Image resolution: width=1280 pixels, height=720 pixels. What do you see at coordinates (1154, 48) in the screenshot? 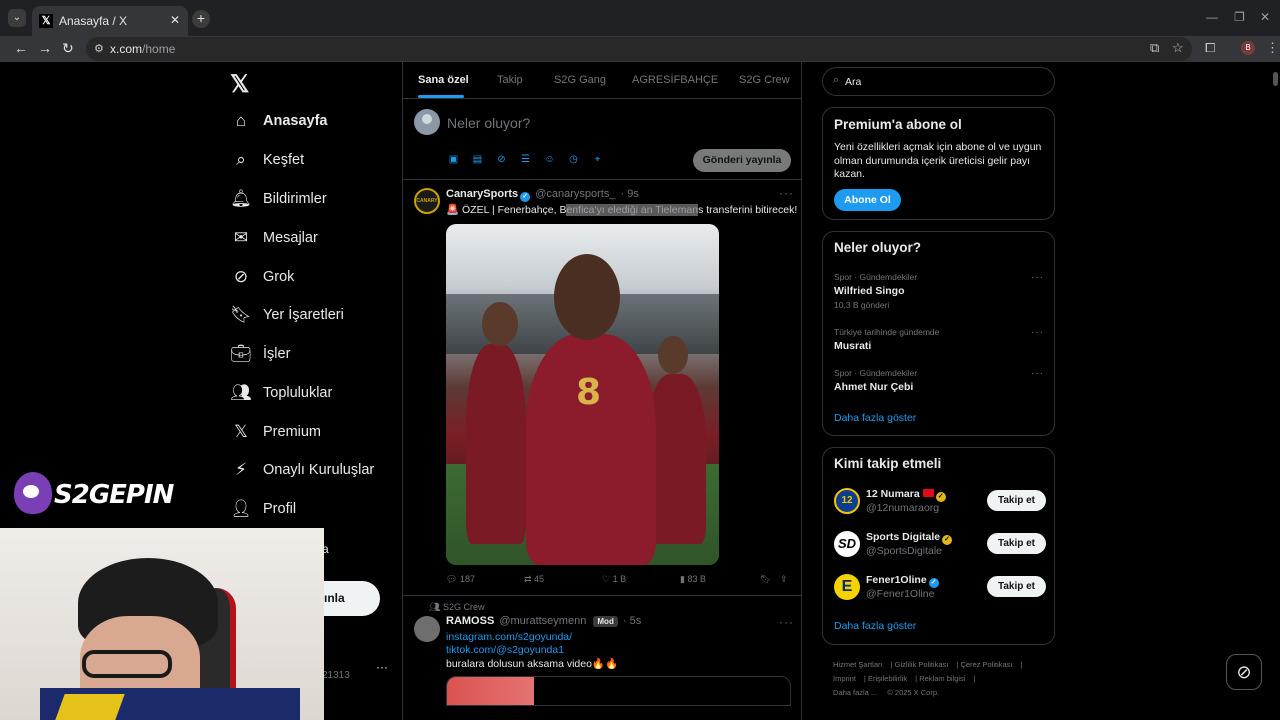
I see `install-app-icon: ⧉` at bounding box center [1154, 48].